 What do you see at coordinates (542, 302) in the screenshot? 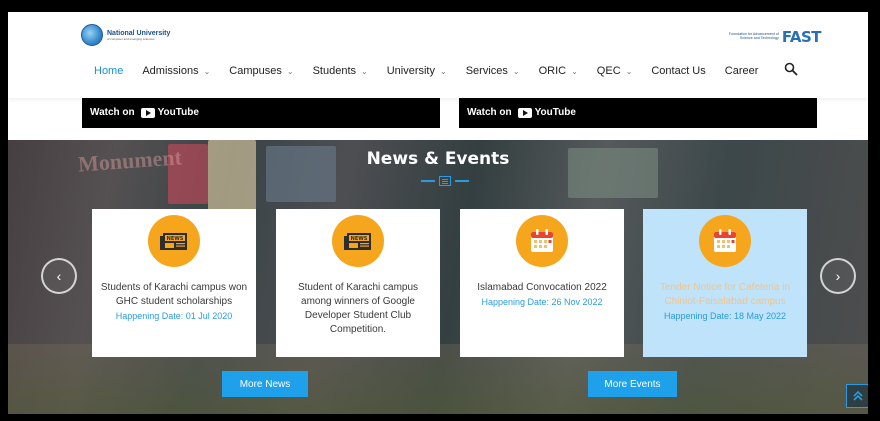
I see `event-card-date: Happening Date: 26 Nov 2022` at bounding box center [542, 302].